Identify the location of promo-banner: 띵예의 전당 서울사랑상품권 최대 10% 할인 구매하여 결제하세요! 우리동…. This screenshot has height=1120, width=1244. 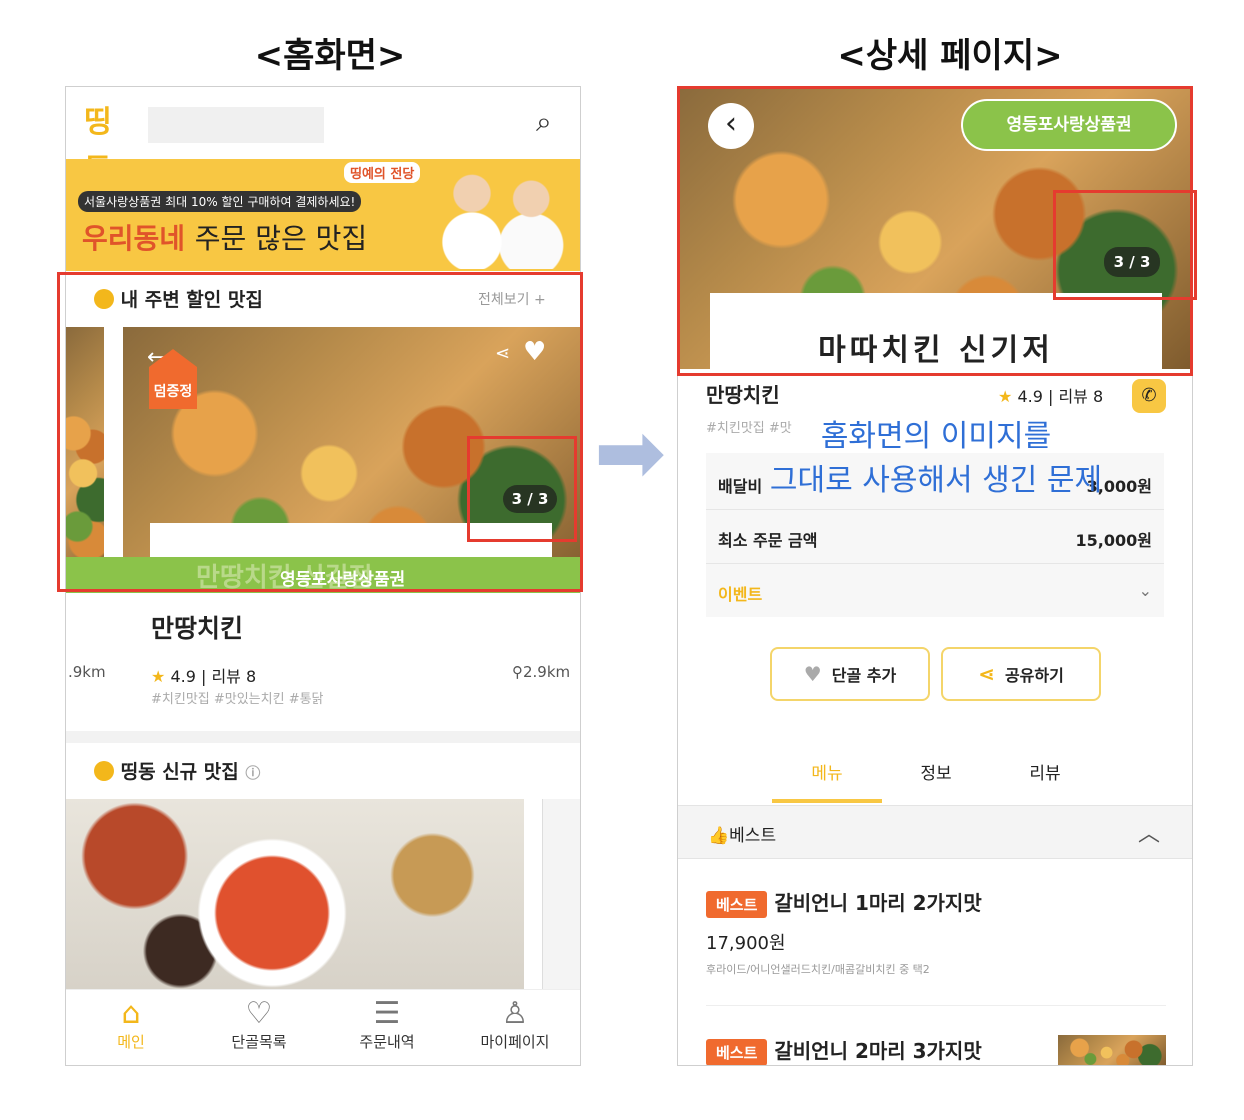
(323, 215).